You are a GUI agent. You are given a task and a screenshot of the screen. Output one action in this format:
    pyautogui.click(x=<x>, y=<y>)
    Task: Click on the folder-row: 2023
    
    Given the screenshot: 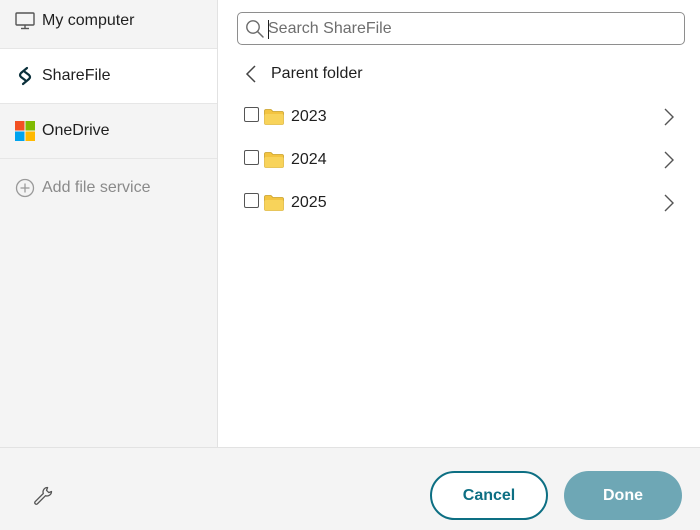 What is the action you would take?
    pyautogui.click(x=460, y=117)
    